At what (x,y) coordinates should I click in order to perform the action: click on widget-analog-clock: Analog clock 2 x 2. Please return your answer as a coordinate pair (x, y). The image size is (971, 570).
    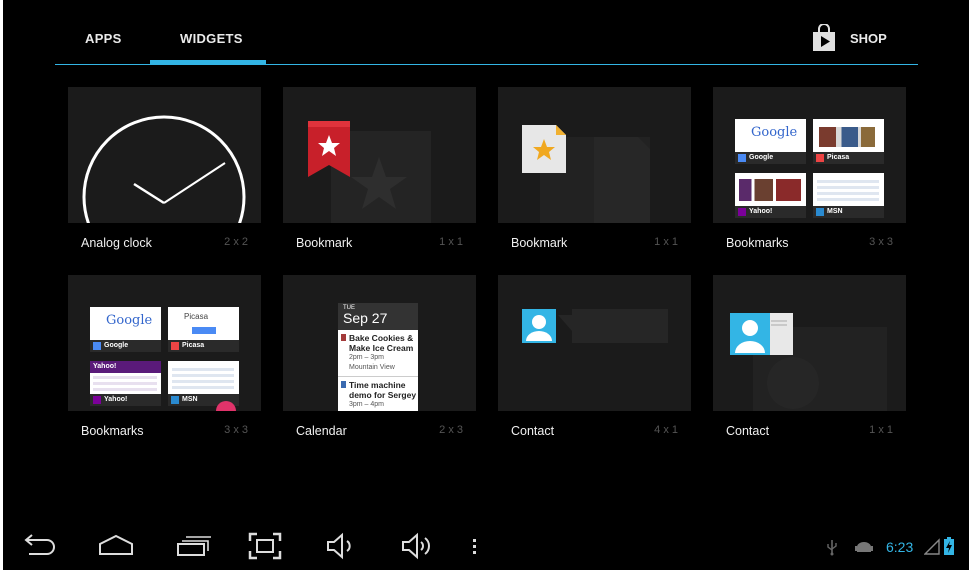
    Looking at the image, I should click on (164, 170).